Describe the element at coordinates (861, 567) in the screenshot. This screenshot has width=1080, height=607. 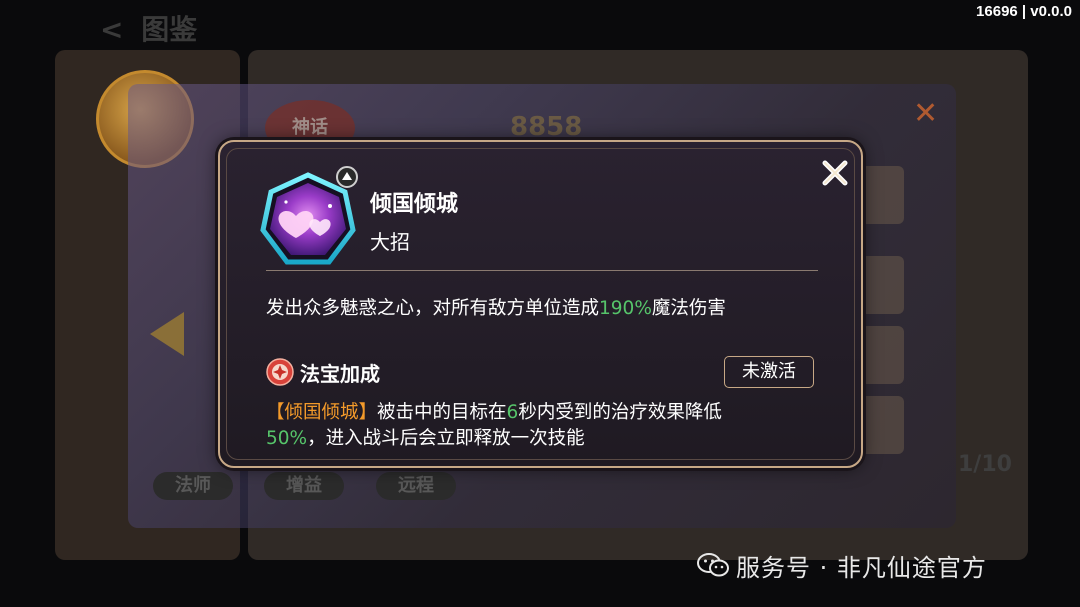
I see `watermark-text: 服务号 · 非凡仙途官方` at that location.